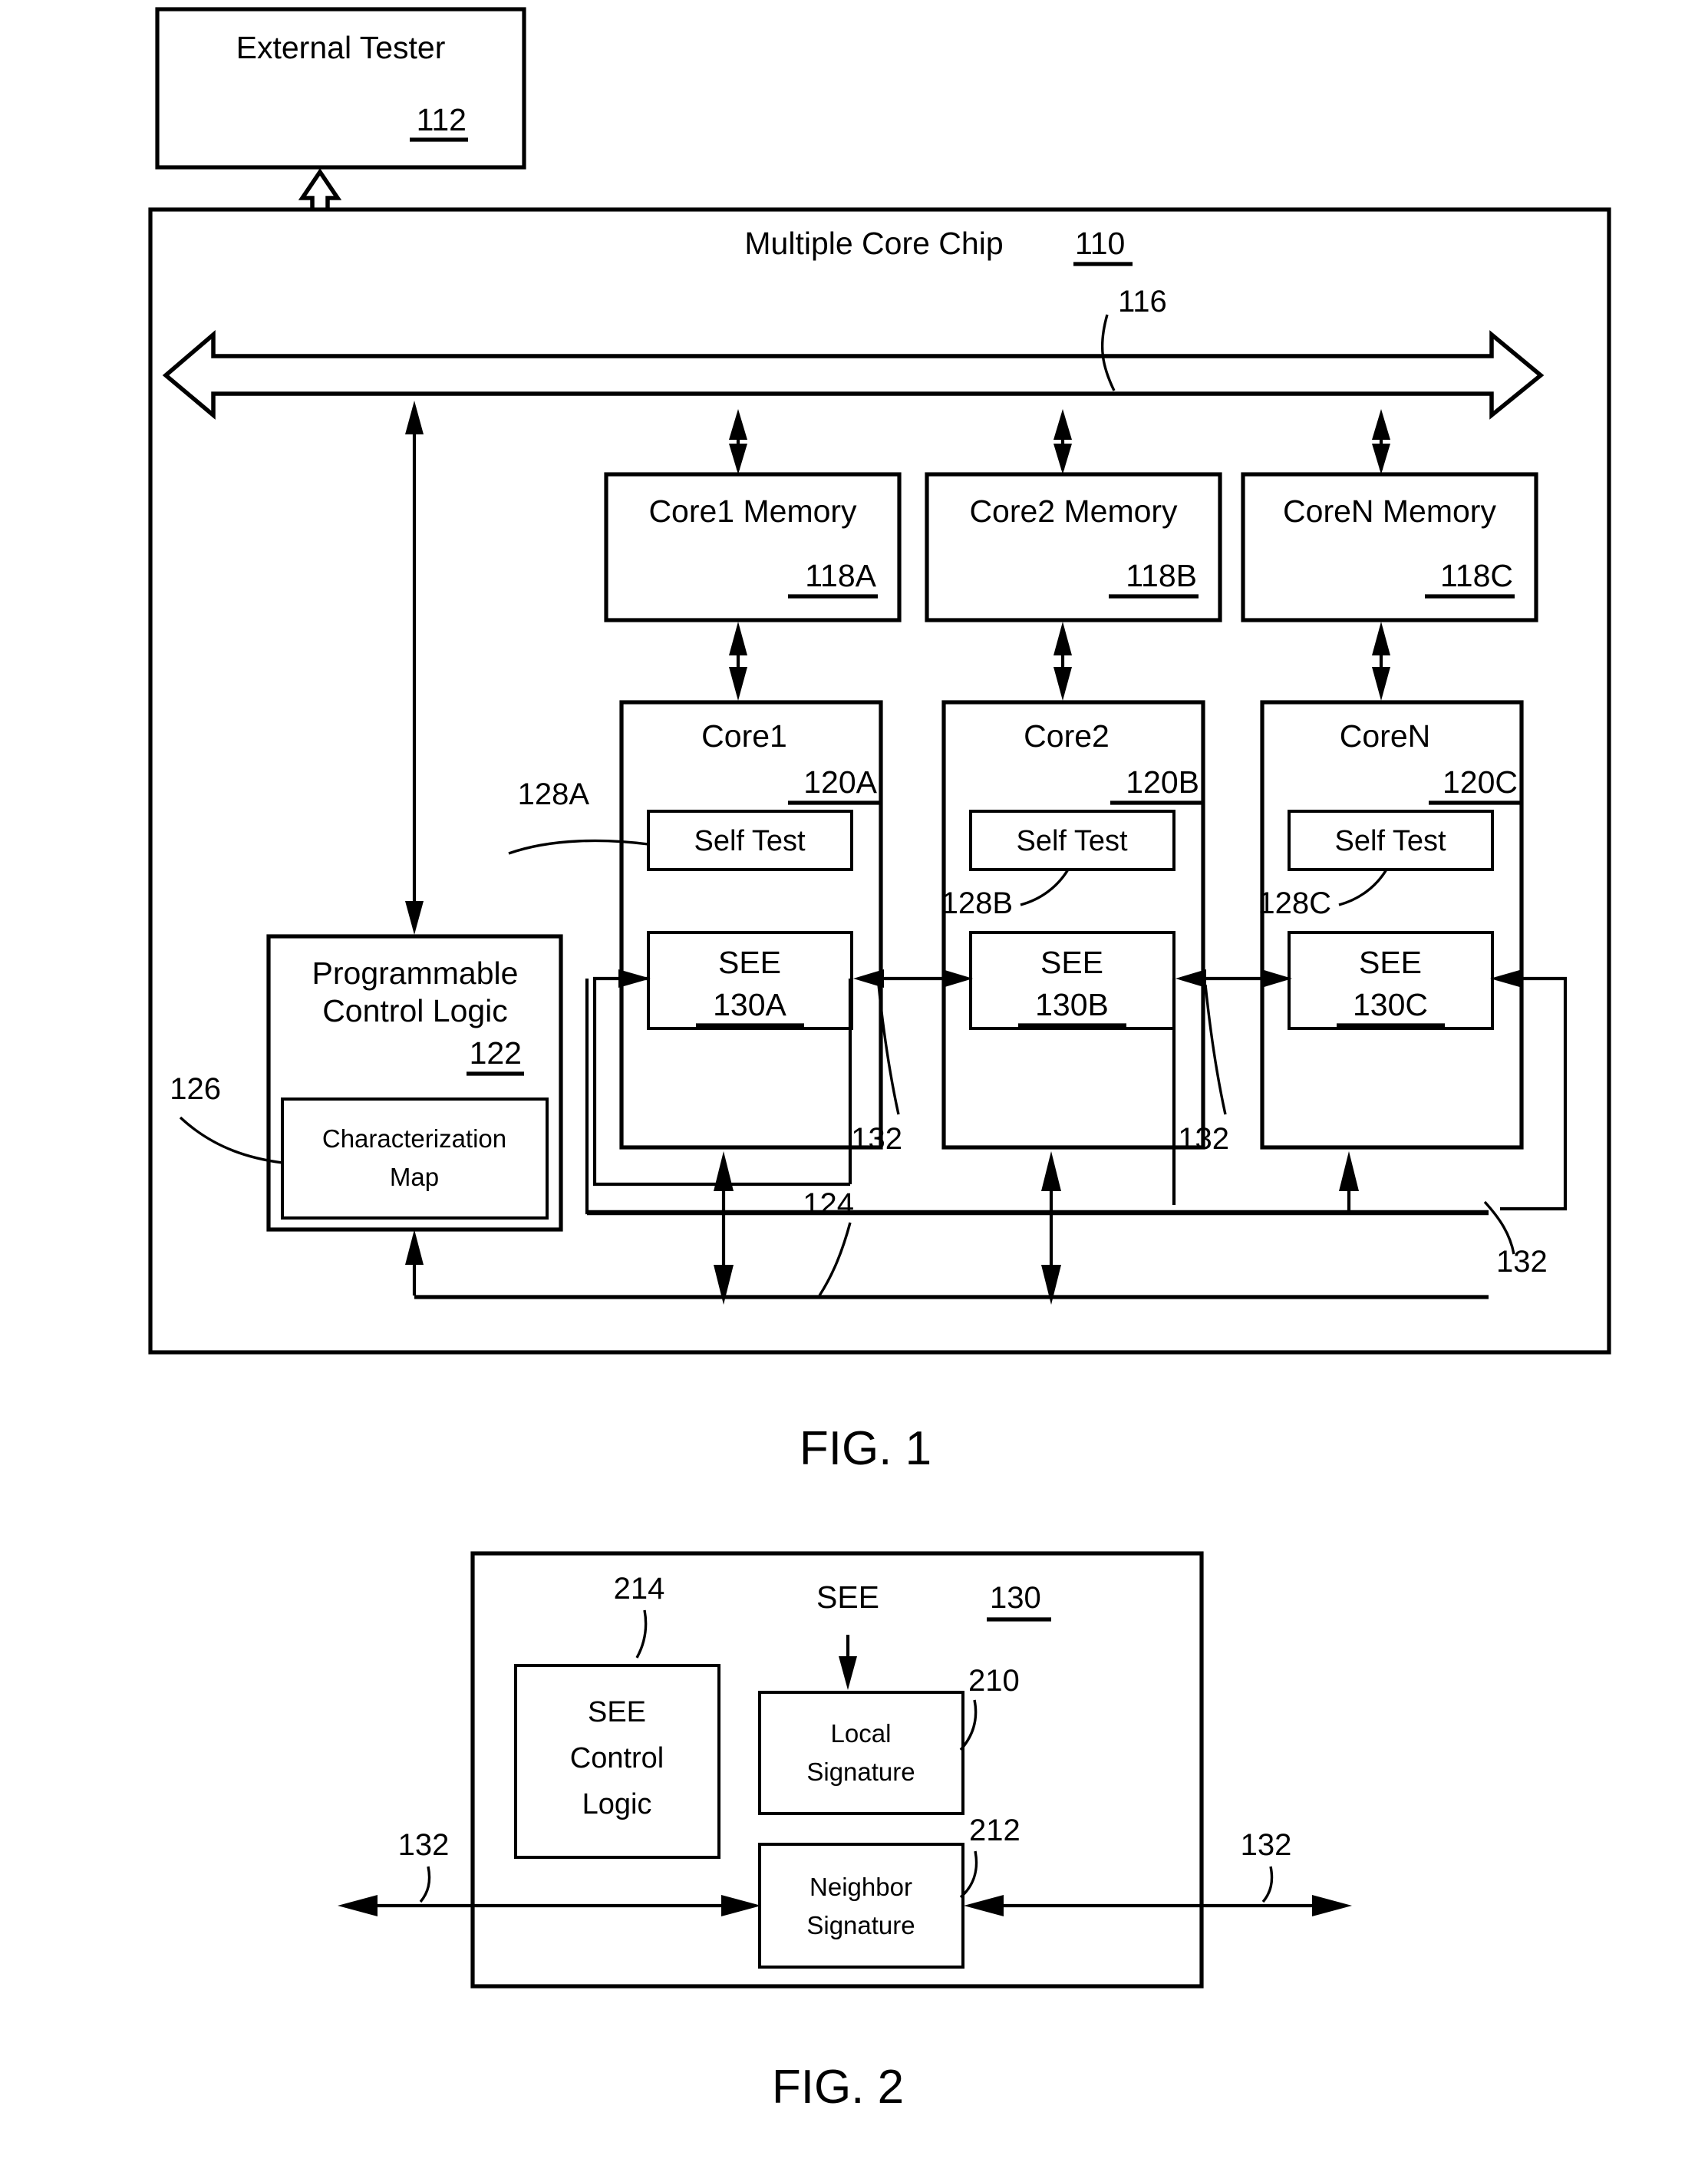 This screenshot has width=1708, height=2162. What do you see at coordinates (1480, 782) in the screenshot?
I see `core-ref-2: 120C` at bounding box center [1480, 782].